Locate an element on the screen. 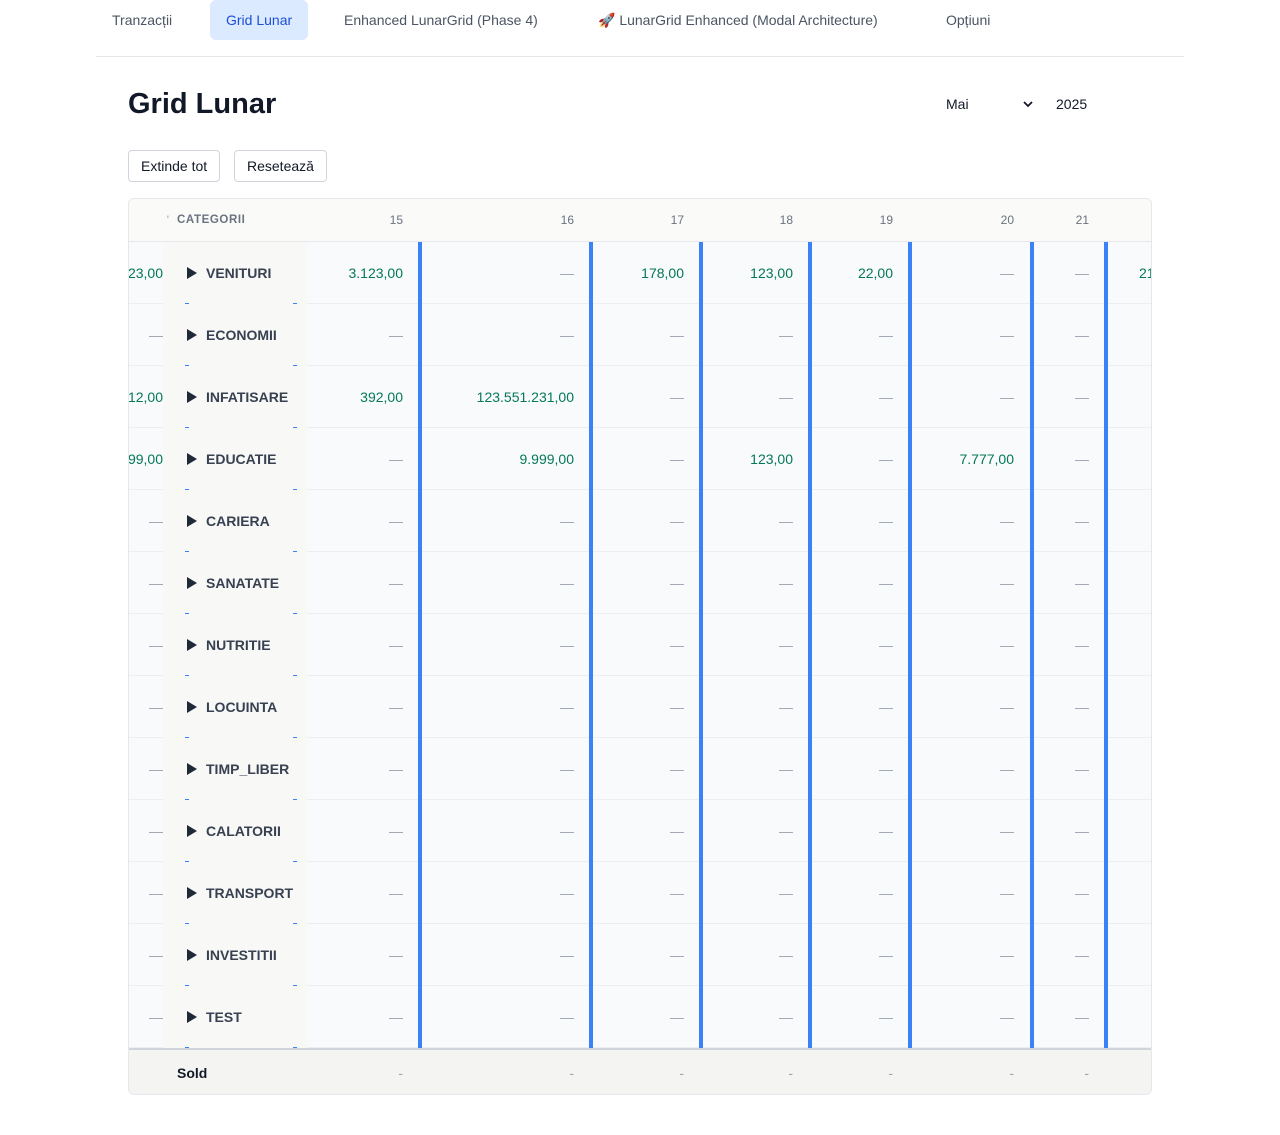  year-input: 2025 is located at coordinates (1090, 104).